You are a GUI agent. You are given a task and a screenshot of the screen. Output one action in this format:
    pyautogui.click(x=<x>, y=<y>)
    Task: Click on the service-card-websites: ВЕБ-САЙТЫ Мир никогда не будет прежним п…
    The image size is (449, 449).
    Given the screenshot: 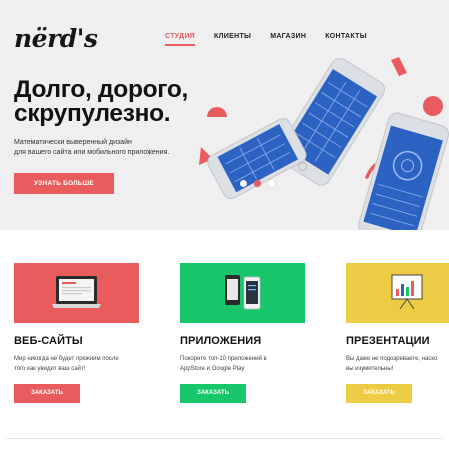 What is the action you would take?
    pyautogui.click(x=76, y=333)
    